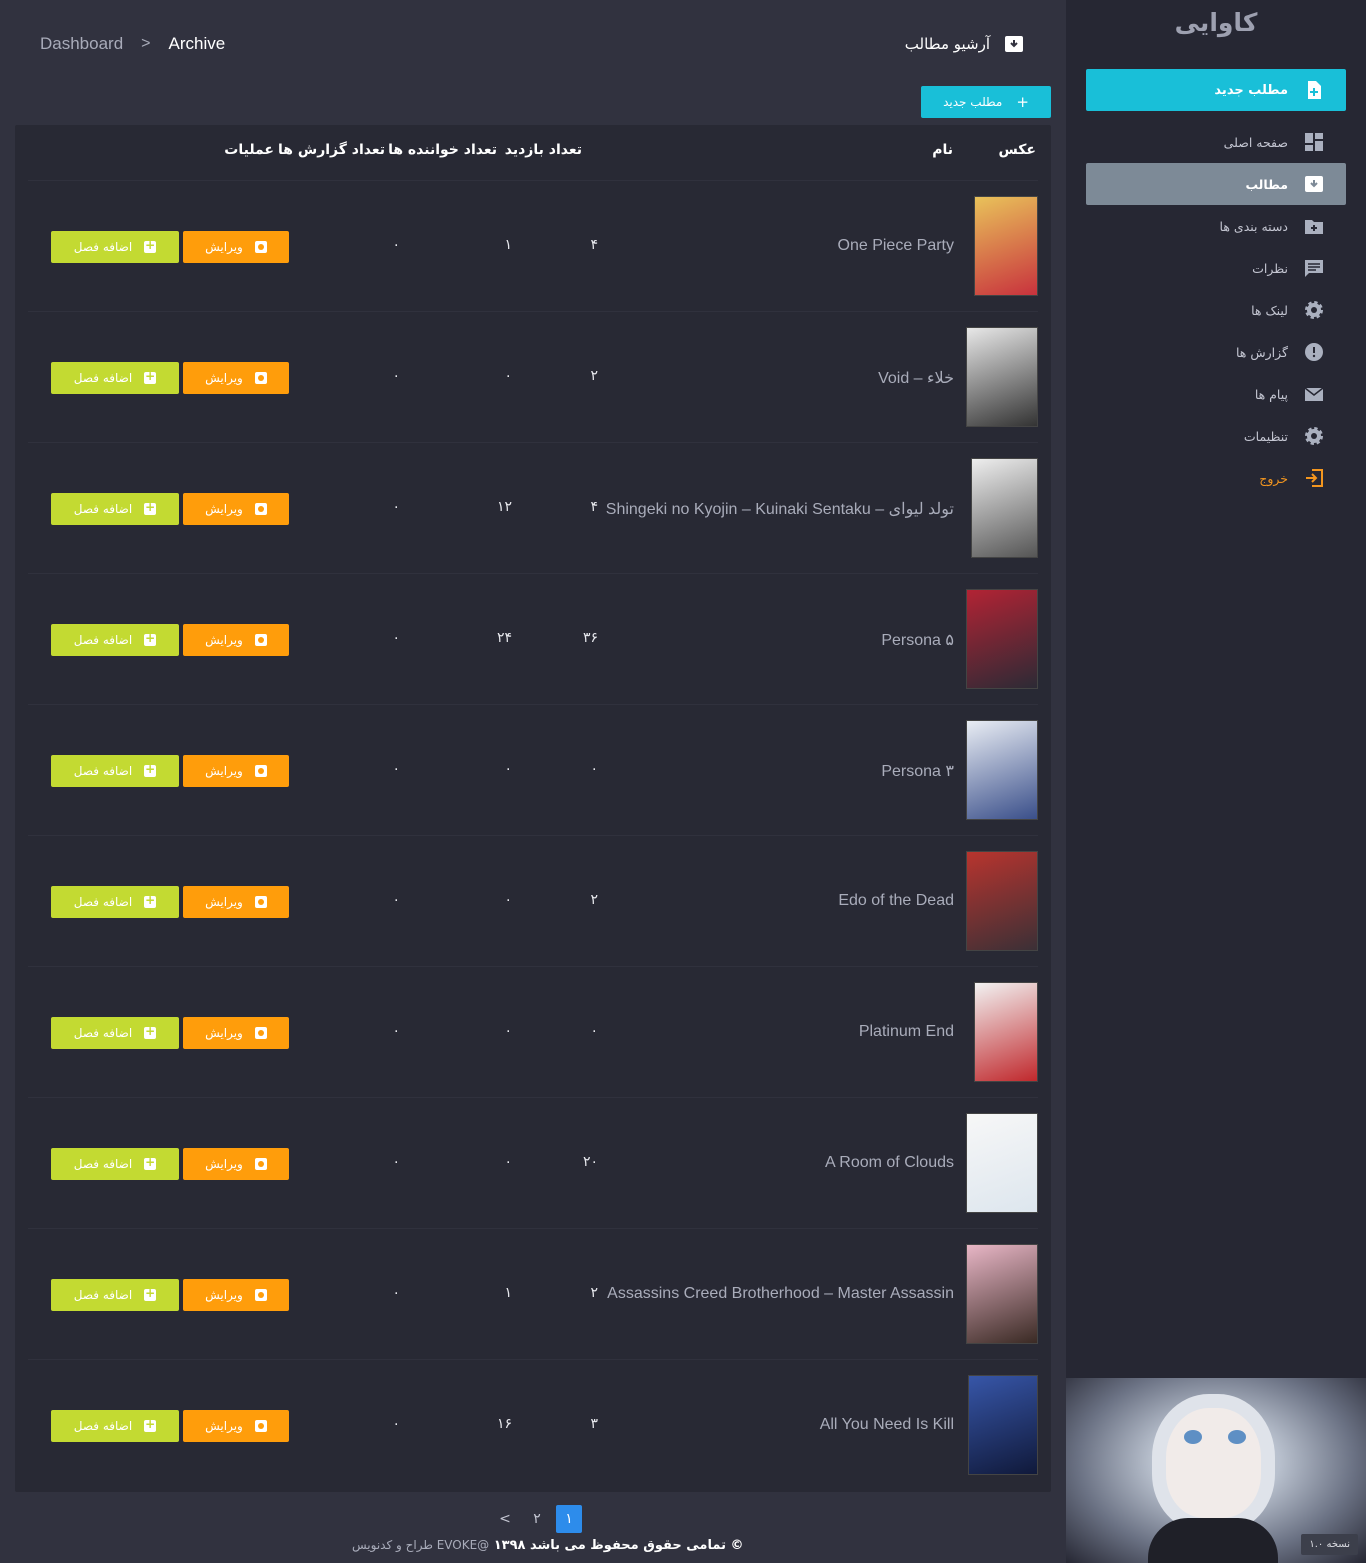 The height and width of the screenshot is (1563, 1366). What do you see at coordinates (505, 1519) in the screenshot?
I see `pagination-next-button: <` at bounding box center [505, 1519].